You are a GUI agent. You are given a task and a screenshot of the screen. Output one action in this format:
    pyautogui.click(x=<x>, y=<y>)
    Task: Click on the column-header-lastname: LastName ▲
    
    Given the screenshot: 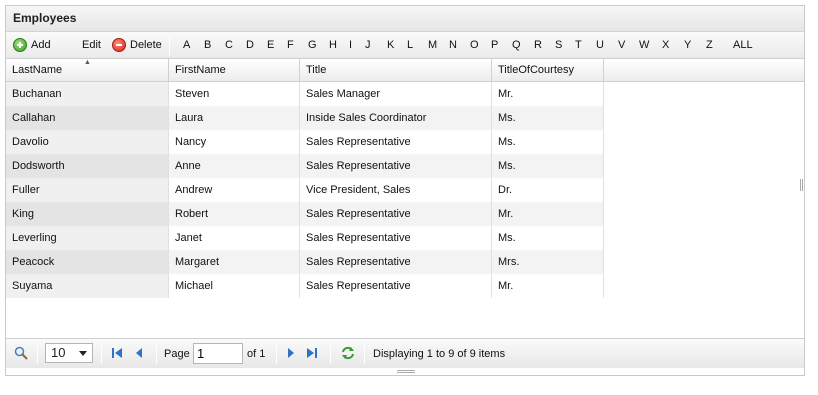 What is the action you would take?
    pyautogui.click(x=87, y=70)
    